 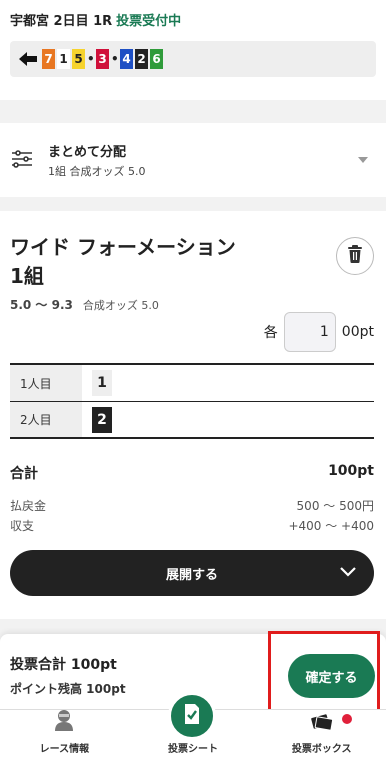 I want to click on odds-range: 5.0 〜 9.3, so click(x=41, y=305).